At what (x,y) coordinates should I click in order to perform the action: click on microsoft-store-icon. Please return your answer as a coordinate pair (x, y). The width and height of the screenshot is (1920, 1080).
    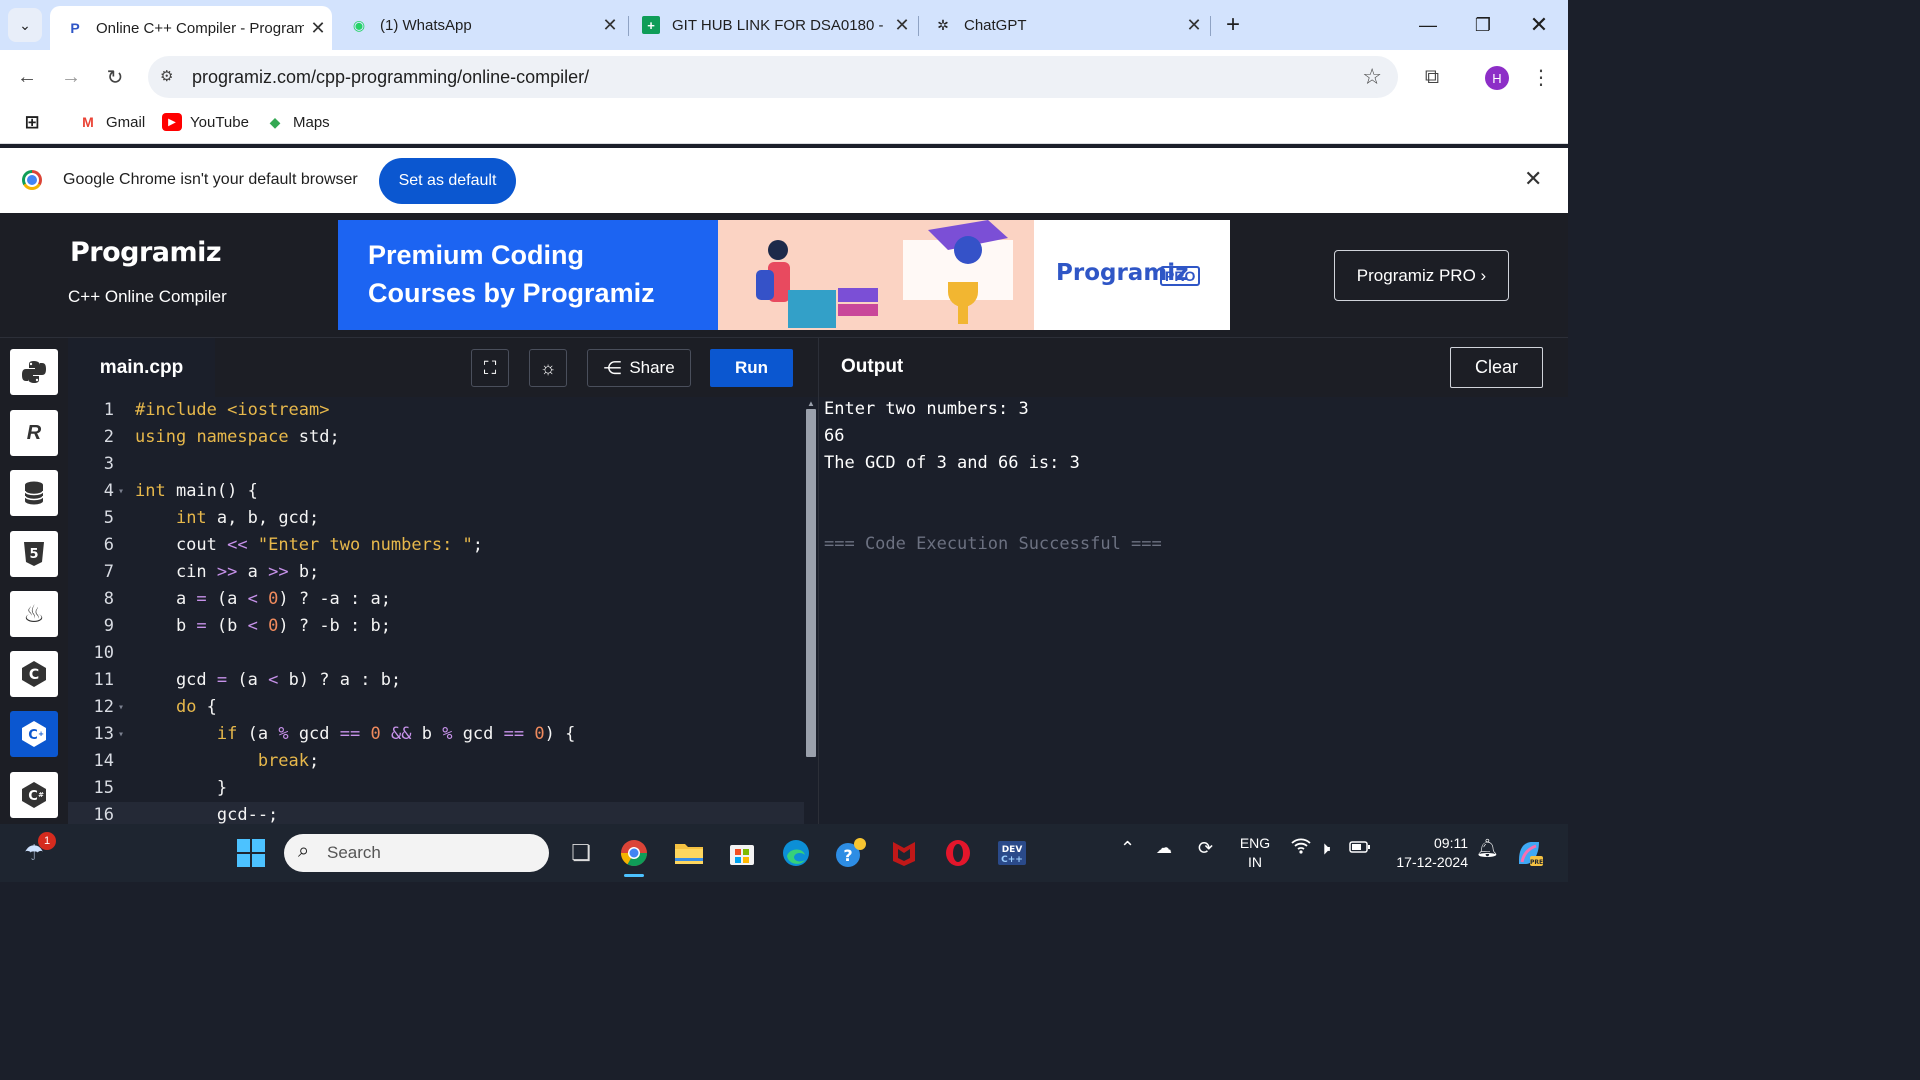
    Looking at the image, I should click on (742, 853).